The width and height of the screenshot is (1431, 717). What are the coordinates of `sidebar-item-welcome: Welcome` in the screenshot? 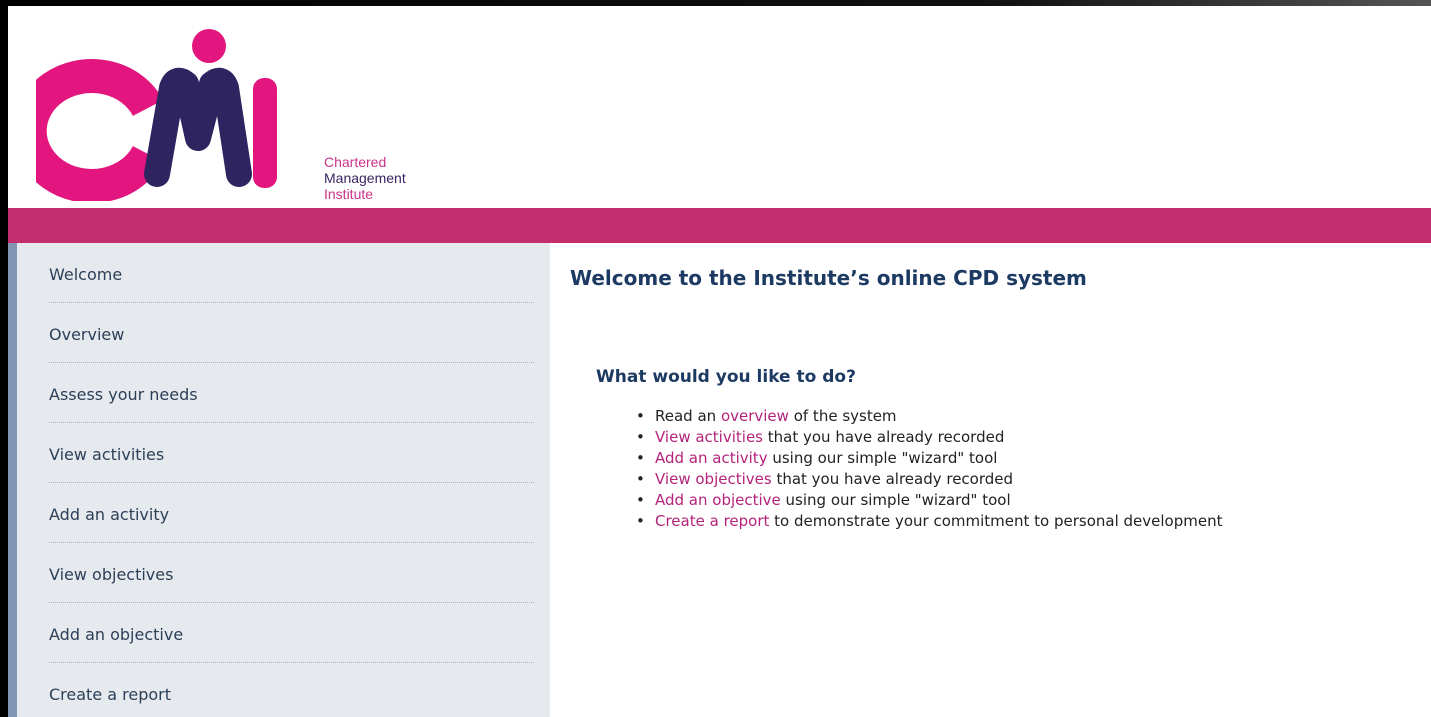 It's located at (291, 273).